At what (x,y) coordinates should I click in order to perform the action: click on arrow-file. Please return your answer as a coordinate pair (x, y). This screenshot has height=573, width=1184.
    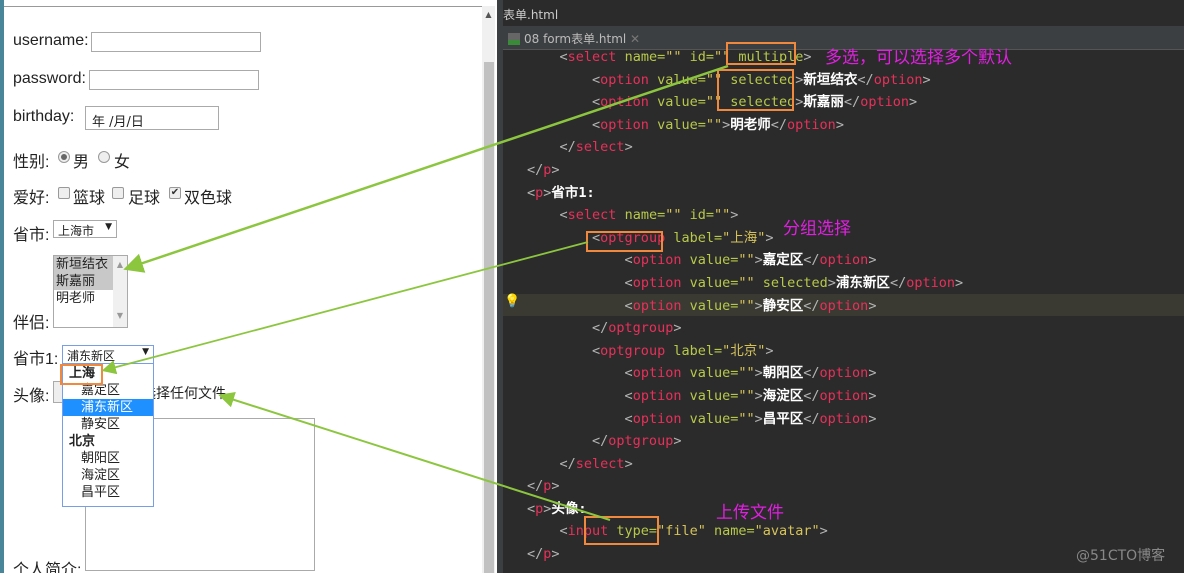
    Looking at the image, I should click on (414, 456).